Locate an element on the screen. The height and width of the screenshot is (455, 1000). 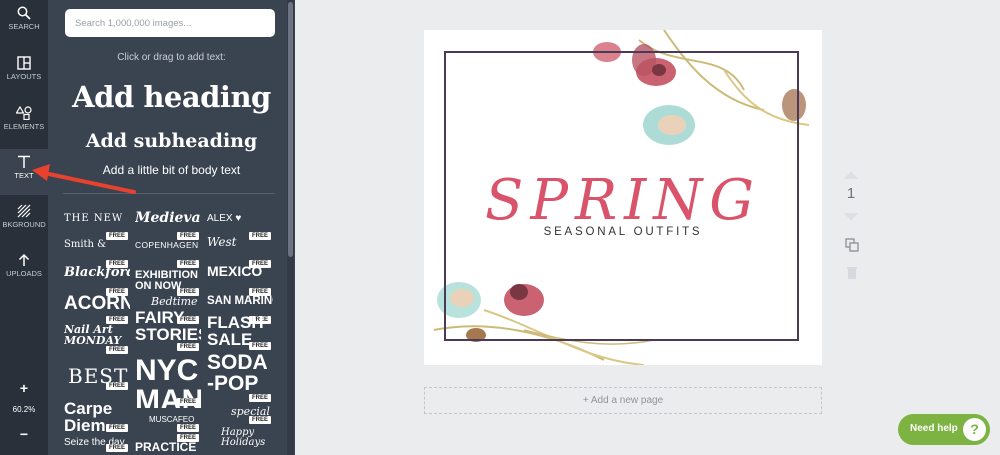
elements-icon is located at coordinates (24, 113).